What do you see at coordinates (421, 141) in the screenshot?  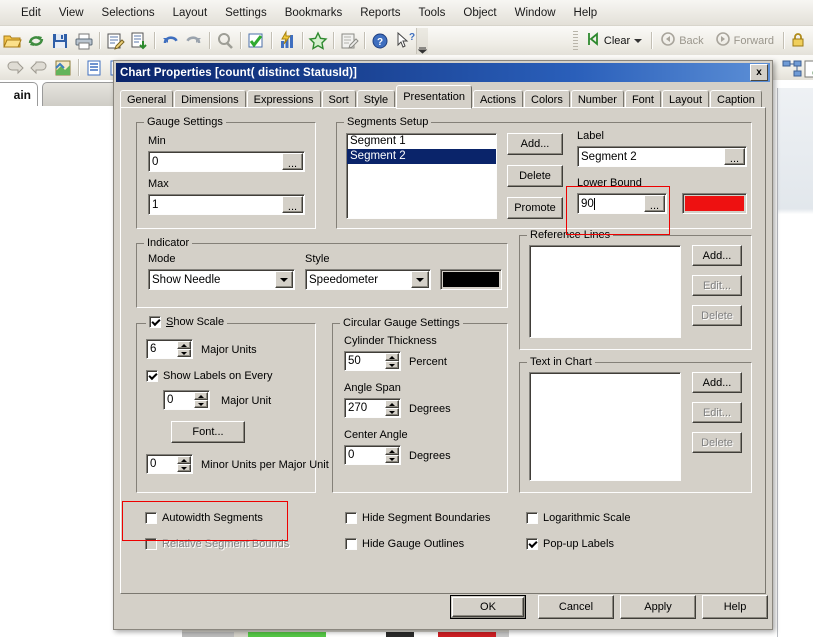 I see `list-item: Segment 1` at bounding box center [421, 141].